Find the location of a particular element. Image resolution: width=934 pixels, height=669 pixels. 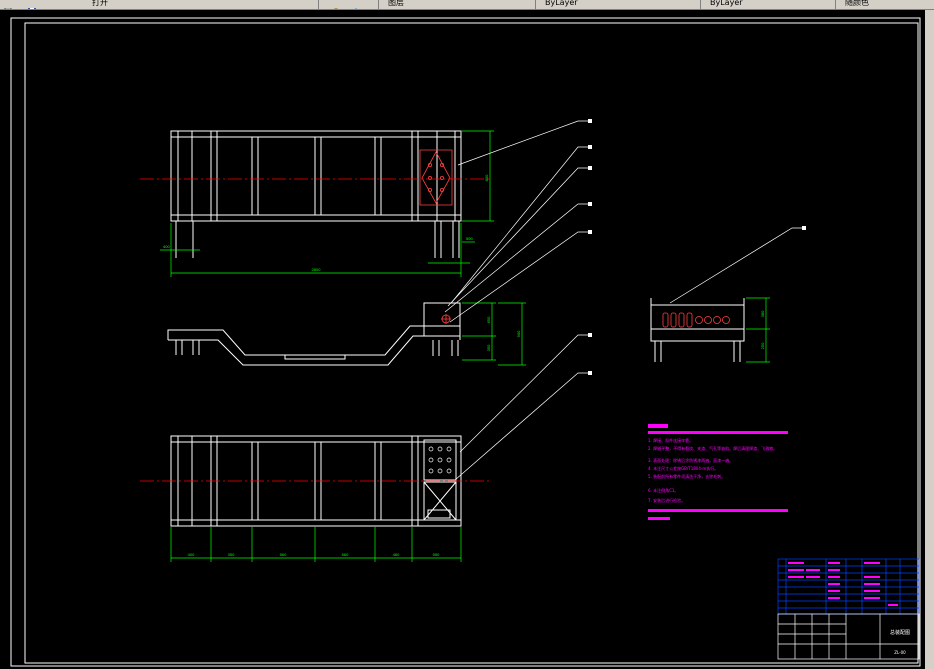

open-file-button: 打开 is located at coordinates (100, 4).